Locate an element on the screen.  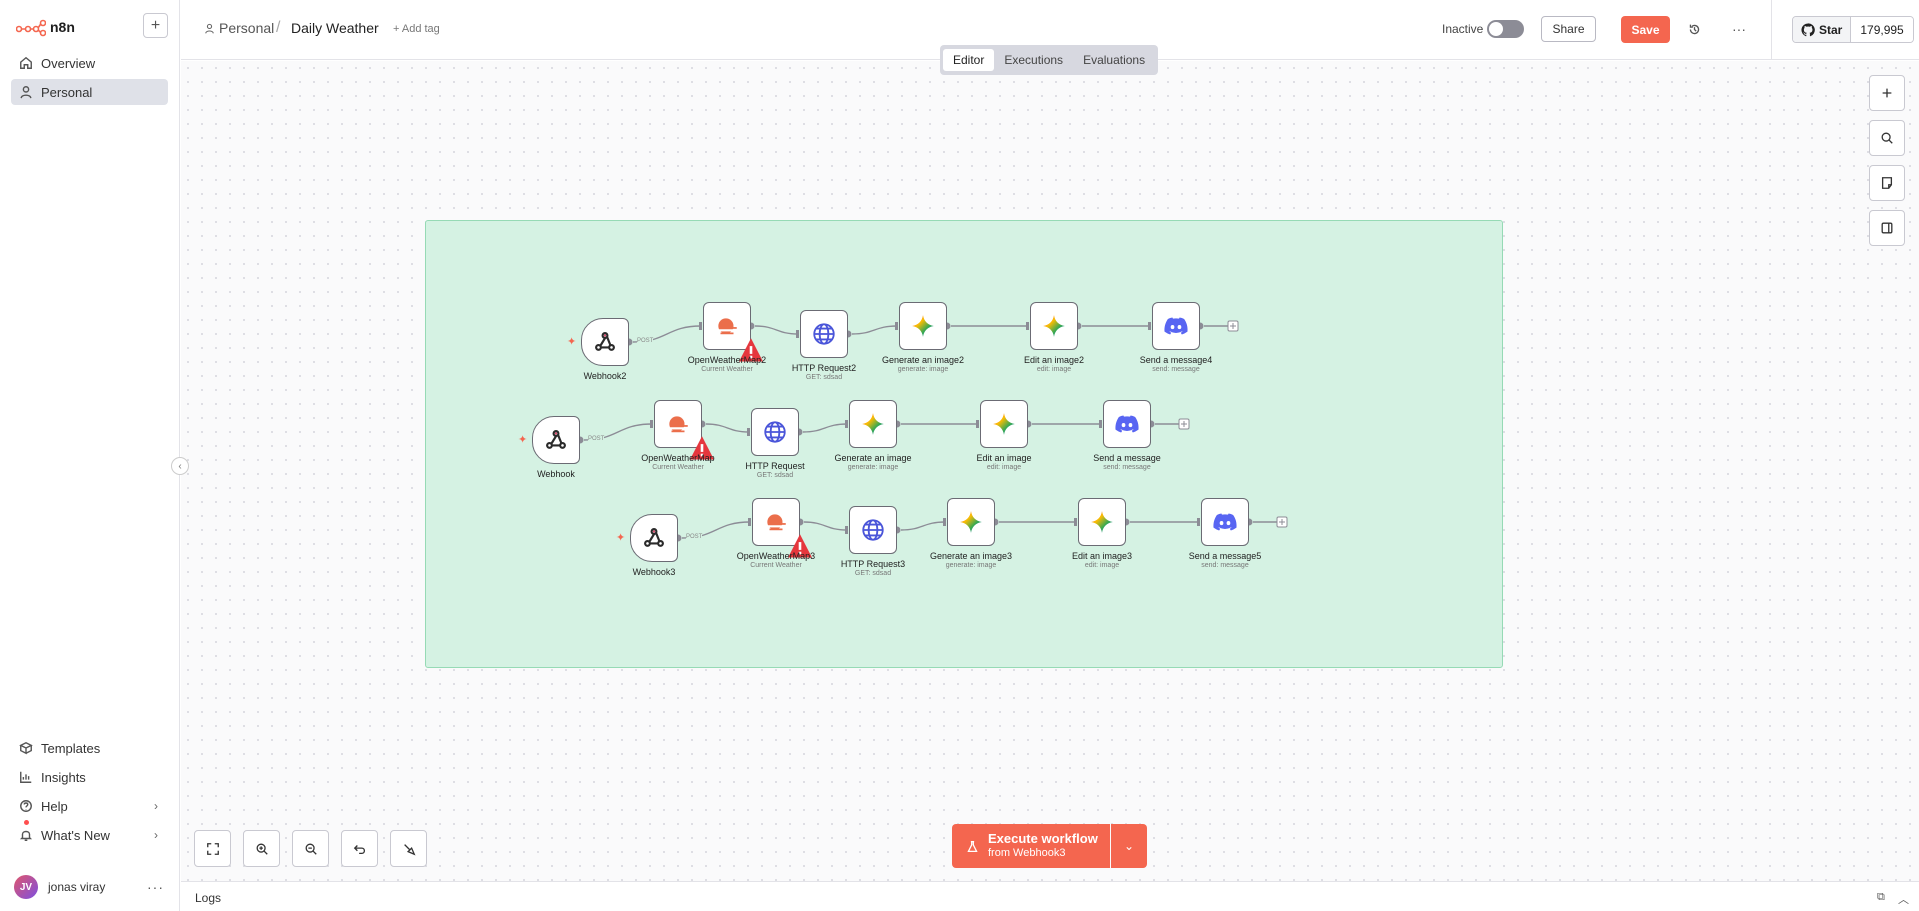
search-icon is located at coordinates (1887, 138).